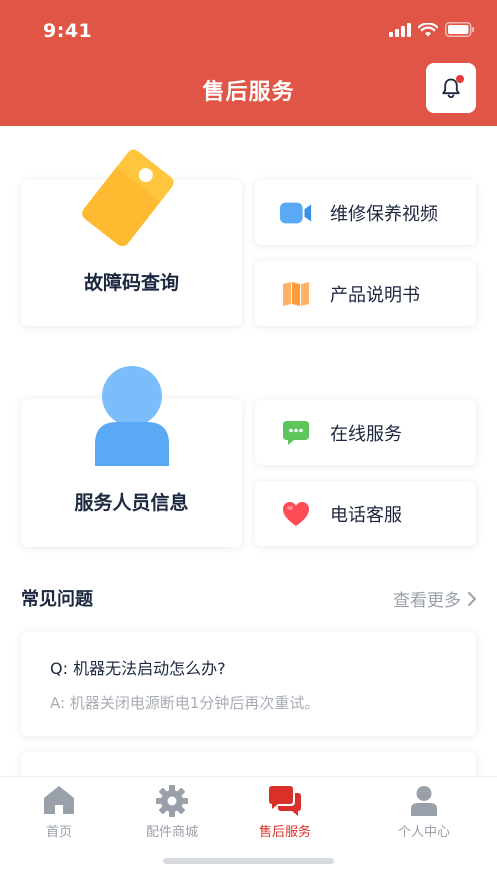  I want to click on phone-service-card: 电话客服, so click(365, 513).